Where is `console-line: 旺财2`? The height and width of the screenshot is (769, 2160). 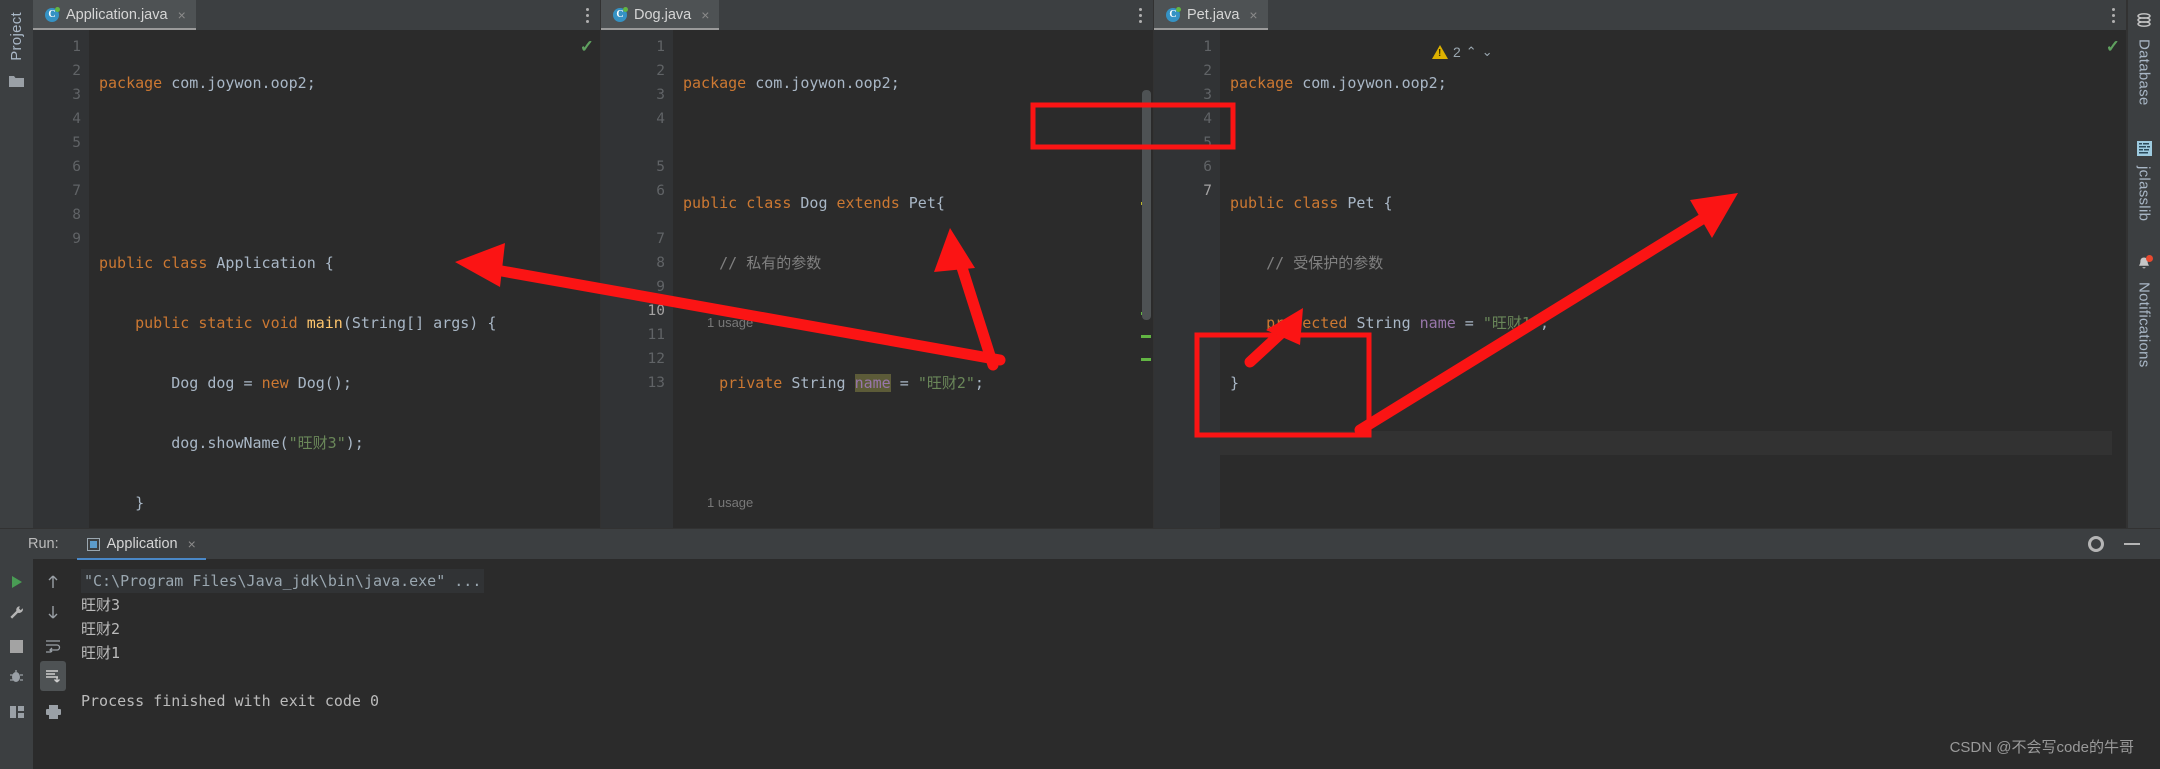
console-line: 旺财2 is located at coordinates (101, 629).